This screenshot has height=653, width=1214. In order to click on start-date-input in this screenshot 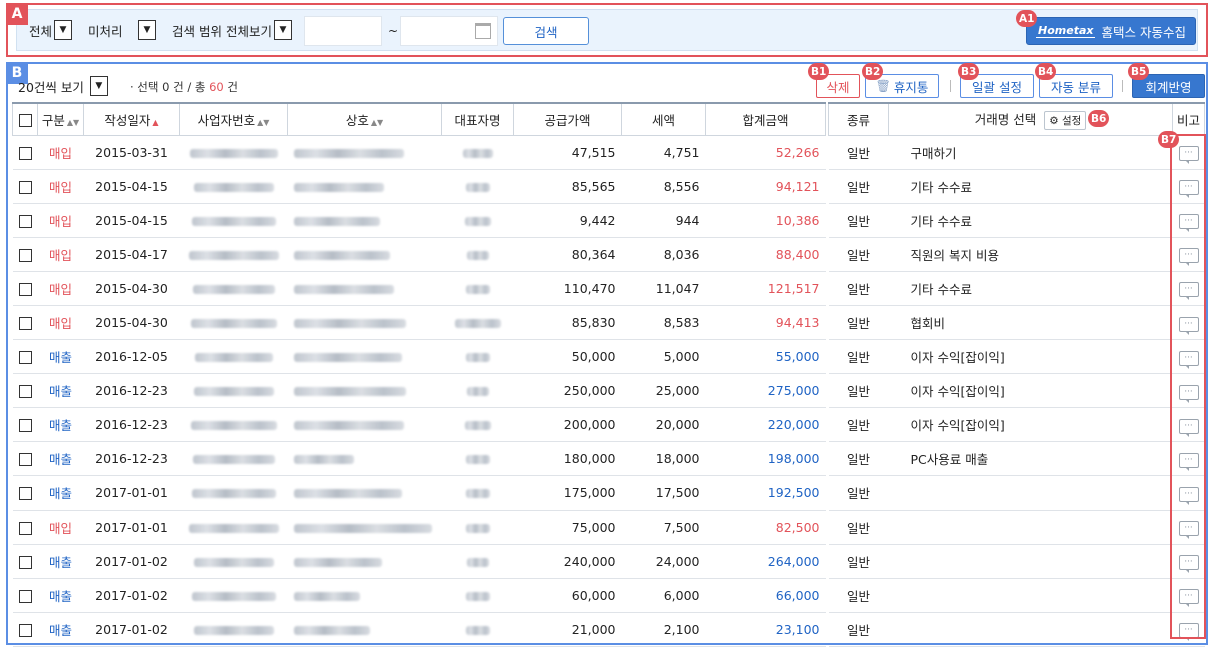, I will do `click(343, 31)`.